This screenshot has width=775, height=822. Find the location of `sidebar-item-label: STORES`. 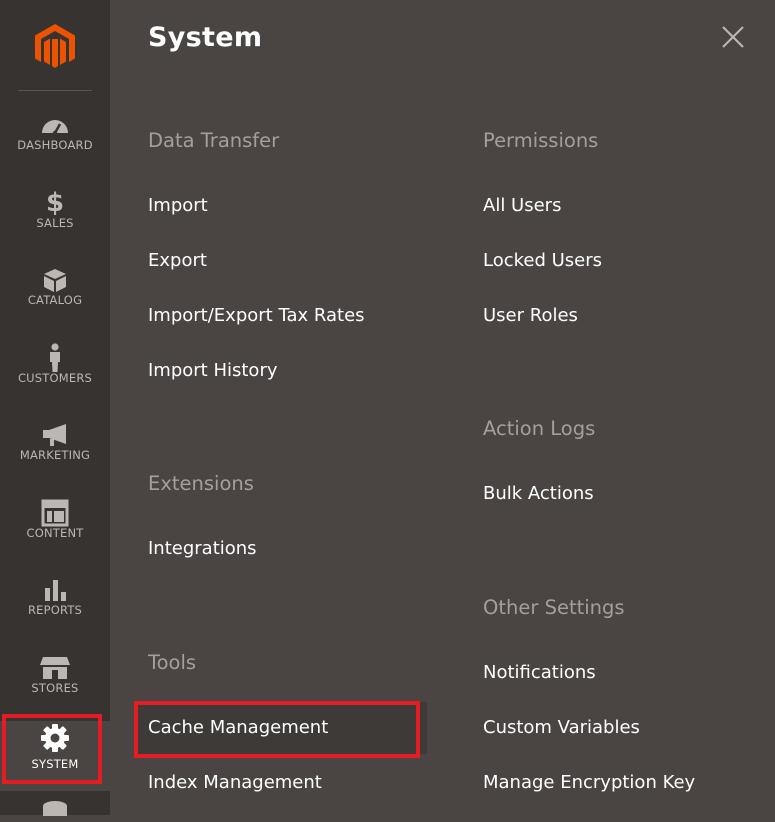

sidebar-item-label: STORES is located at coordinates (55, 688).